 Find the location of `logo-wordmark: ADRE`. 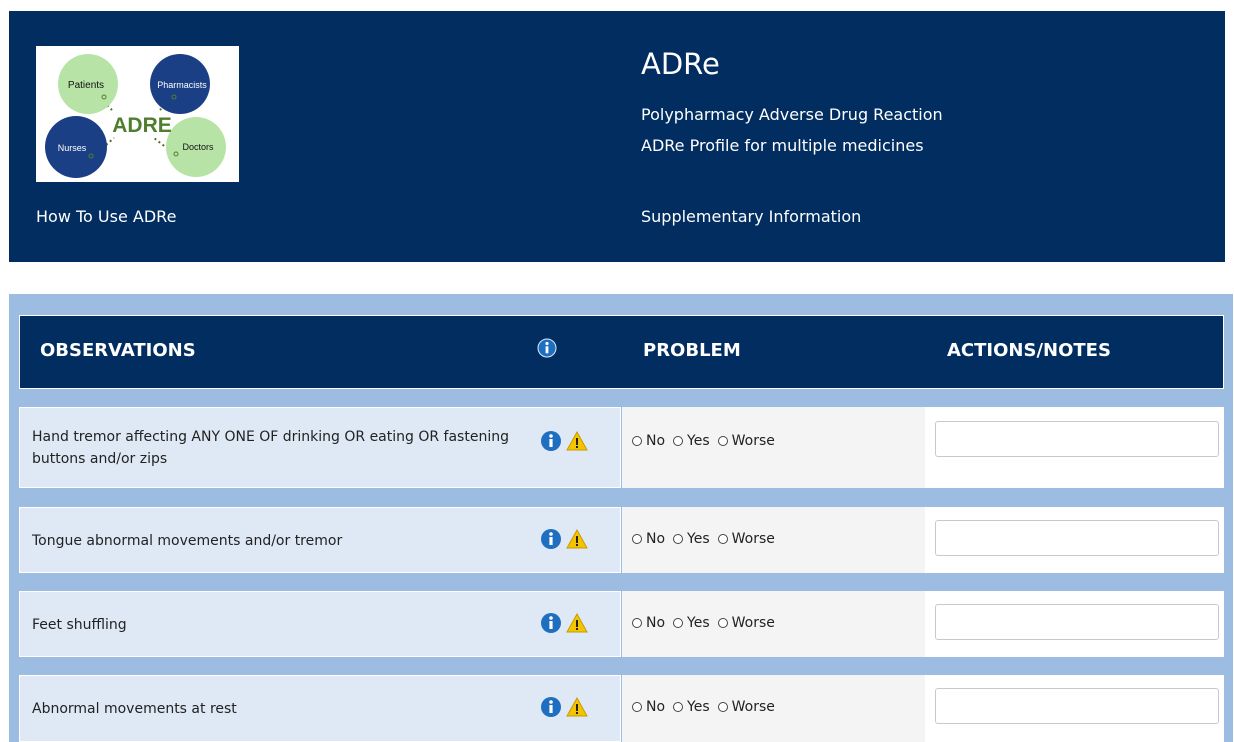

logo-wordmark: ADRE is located at coordinates (142, 125).